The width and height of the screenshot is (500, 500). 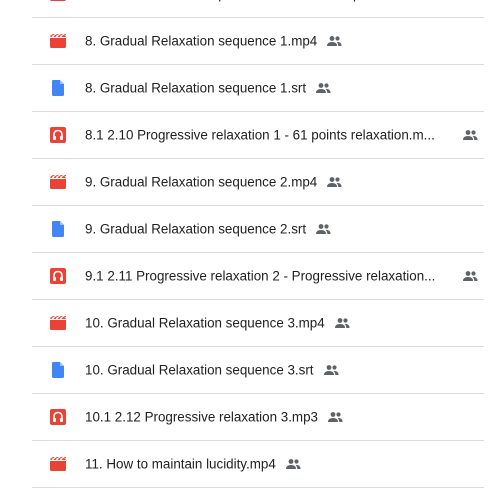 I want to click on file-name-wrap: 9. Gradual Relaxation sequence 2.mp4, so click(x=281, y=182).